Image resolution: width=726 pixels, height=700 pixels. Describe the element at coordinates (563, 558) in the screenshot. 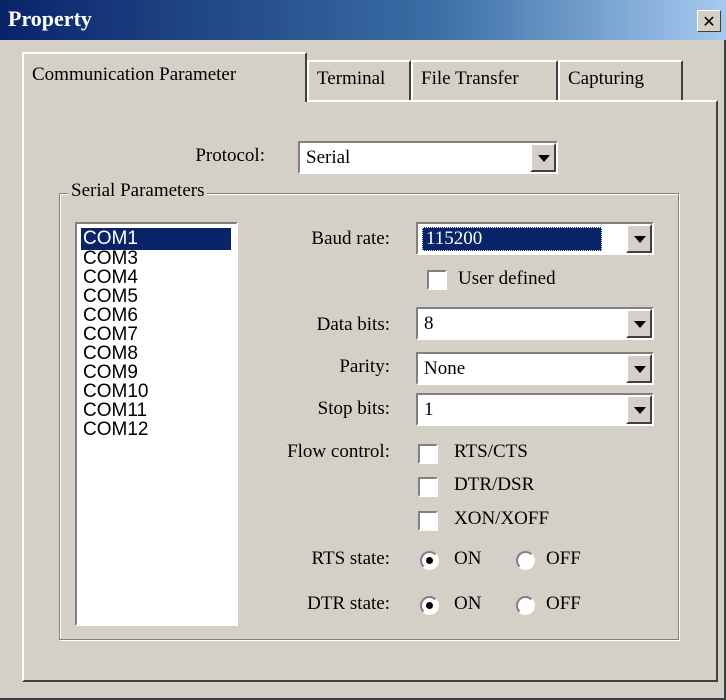

I see `rts-off-label: OFF` at that location.